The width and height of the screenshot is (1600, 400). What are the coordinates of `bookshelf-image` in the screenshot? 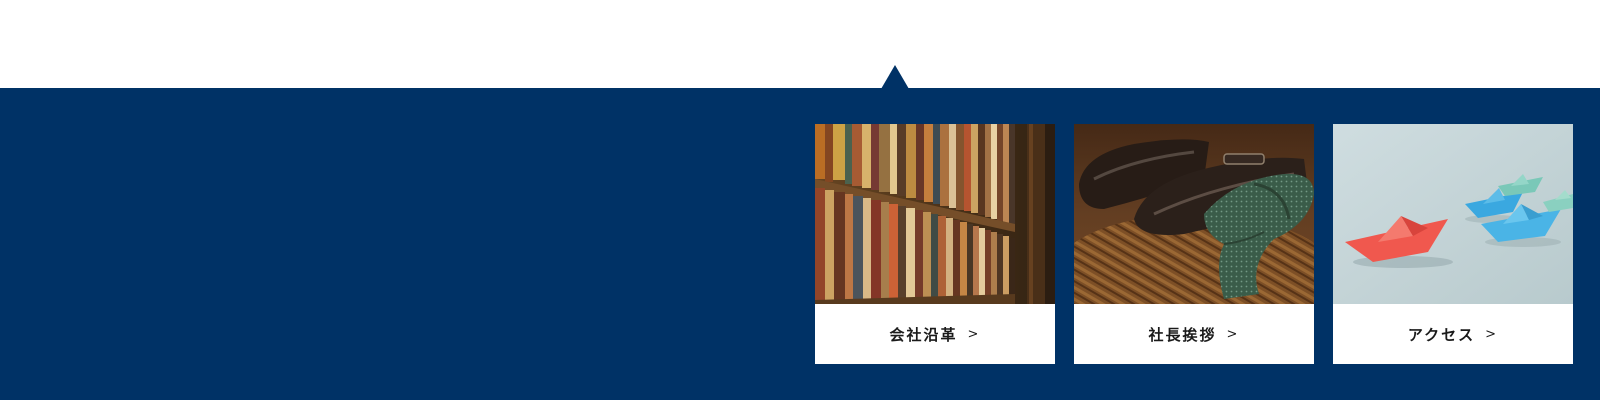 It's located at (935, 214).